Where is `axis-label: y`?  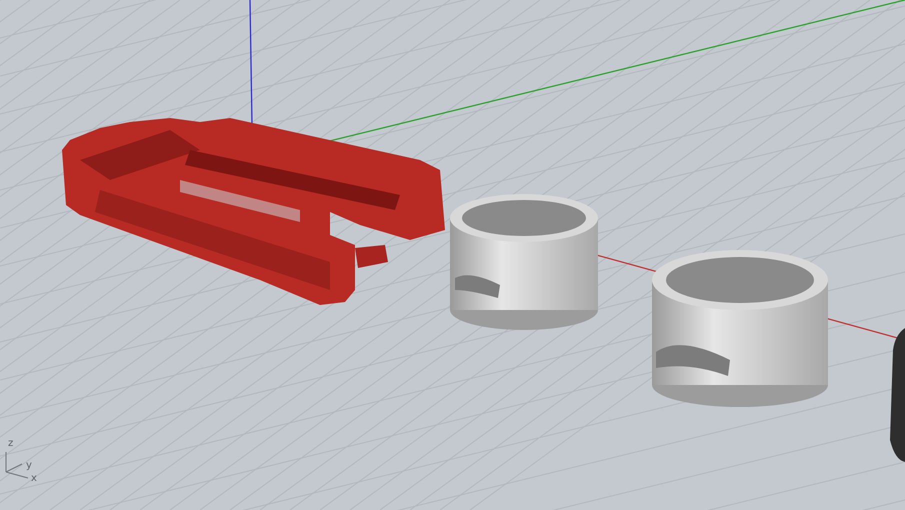
axis-label: y is located at coordinates (29, 465).